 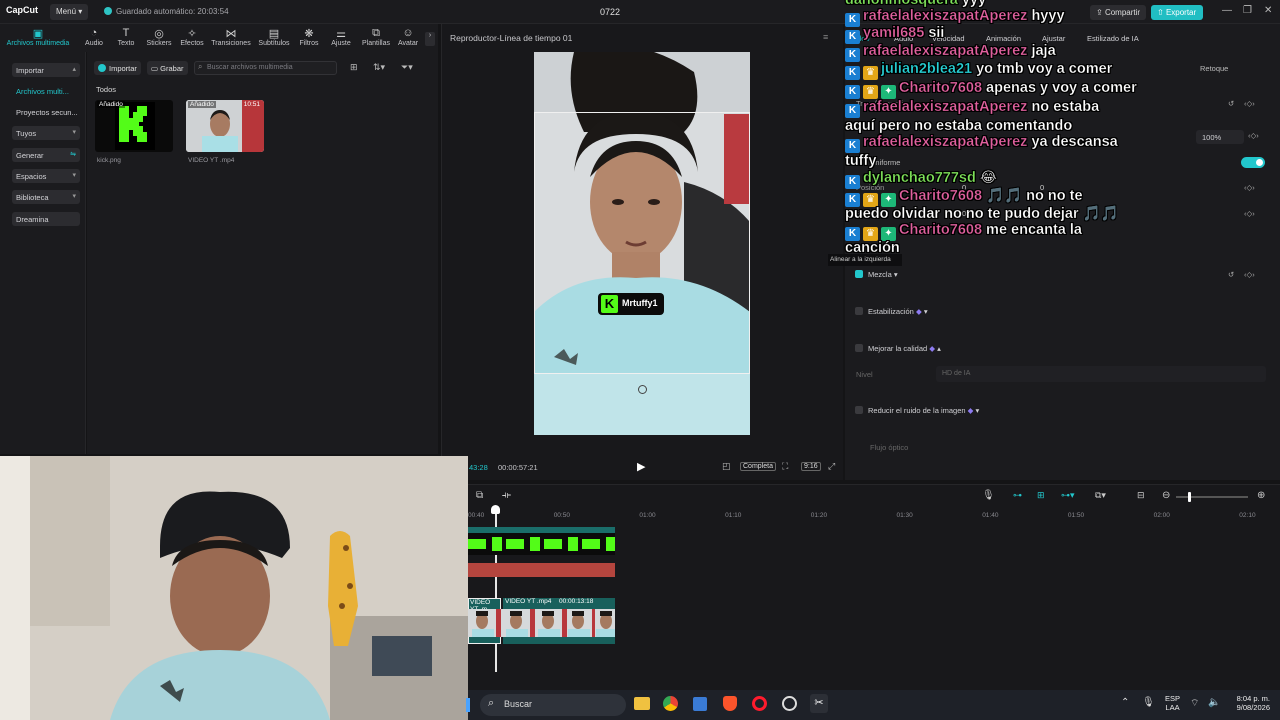 What do you see at coordinates (1017, 495) in the screenshot?
I see `link-icon: ⊶` at bounding box center [1017, 495].